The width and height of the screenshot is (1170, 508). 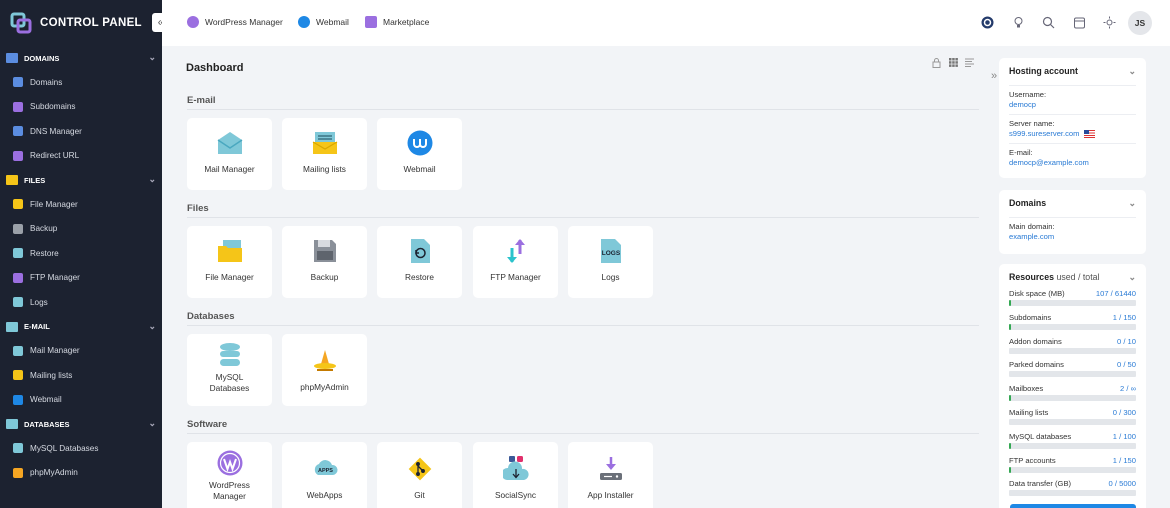 What do you see at coordinates (54, 473) in the screenshot?
I see `sidebar-item-label: phpMyAdmin` at bounding box center [54, 473].